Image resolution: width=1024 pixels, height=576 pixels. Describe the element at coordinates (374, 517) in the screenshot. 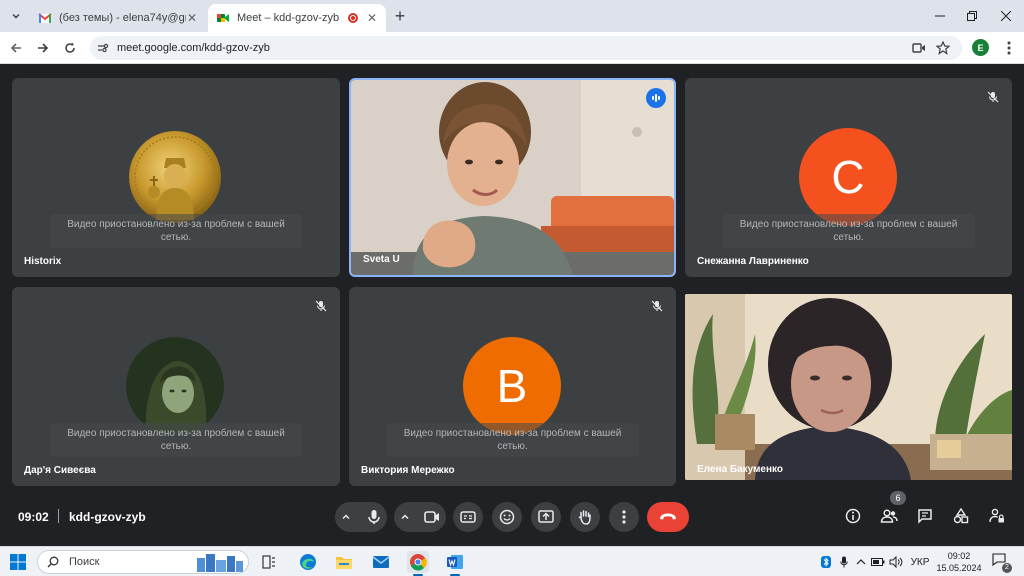

I see `microphone-icon` at that location.